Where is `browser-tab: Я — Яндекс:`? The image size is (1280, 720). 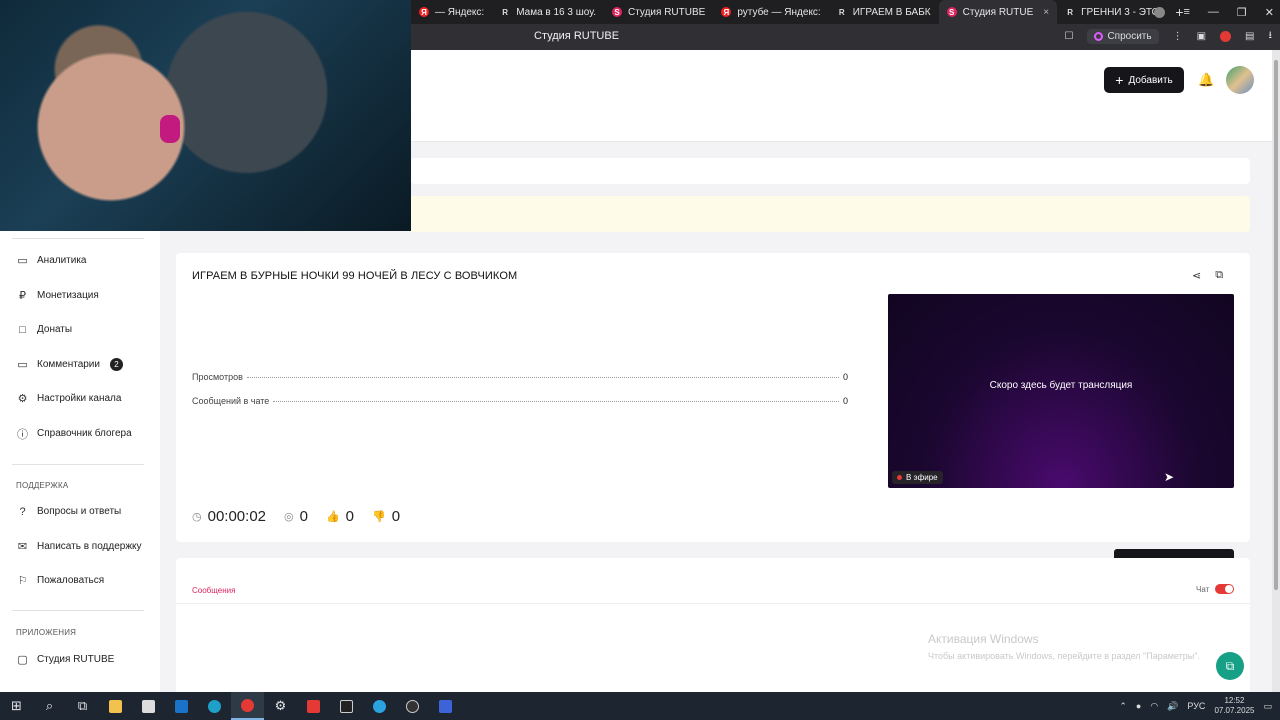
browser-tab: Я — Яндекс: is located at coordinates (451, 12).